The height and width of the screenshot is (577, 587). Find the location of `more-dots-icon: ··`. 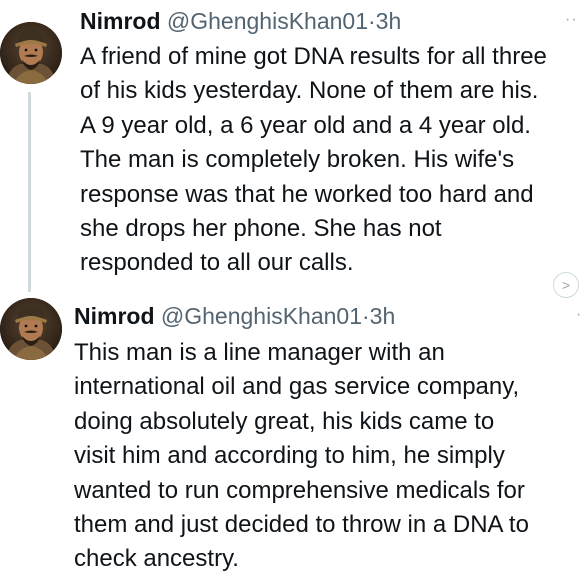

more-dots-icon: ·· is located at coordinates (571, 20).